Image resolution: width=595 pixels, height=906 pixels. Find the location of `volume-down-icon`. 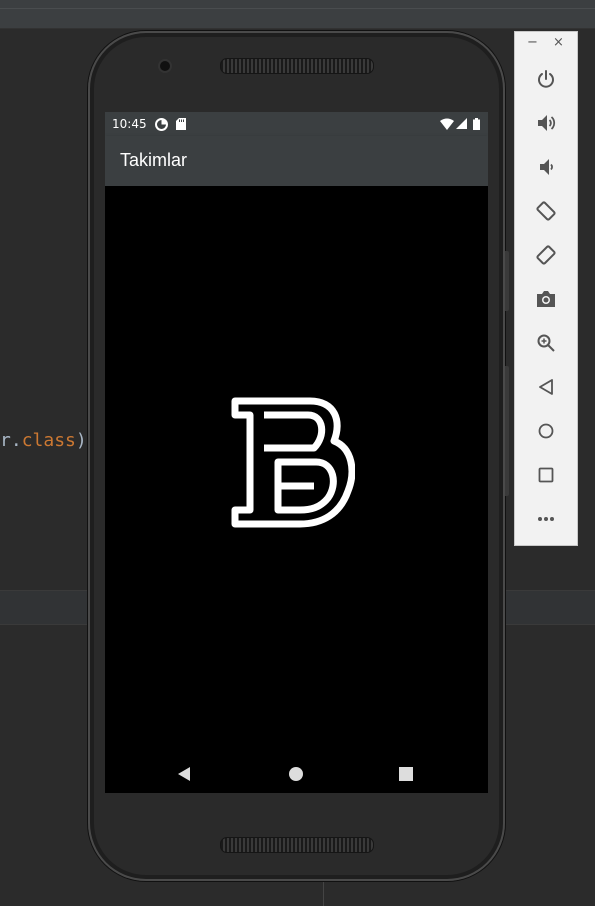

volume-down-icon is located at coordinates (546, 167).